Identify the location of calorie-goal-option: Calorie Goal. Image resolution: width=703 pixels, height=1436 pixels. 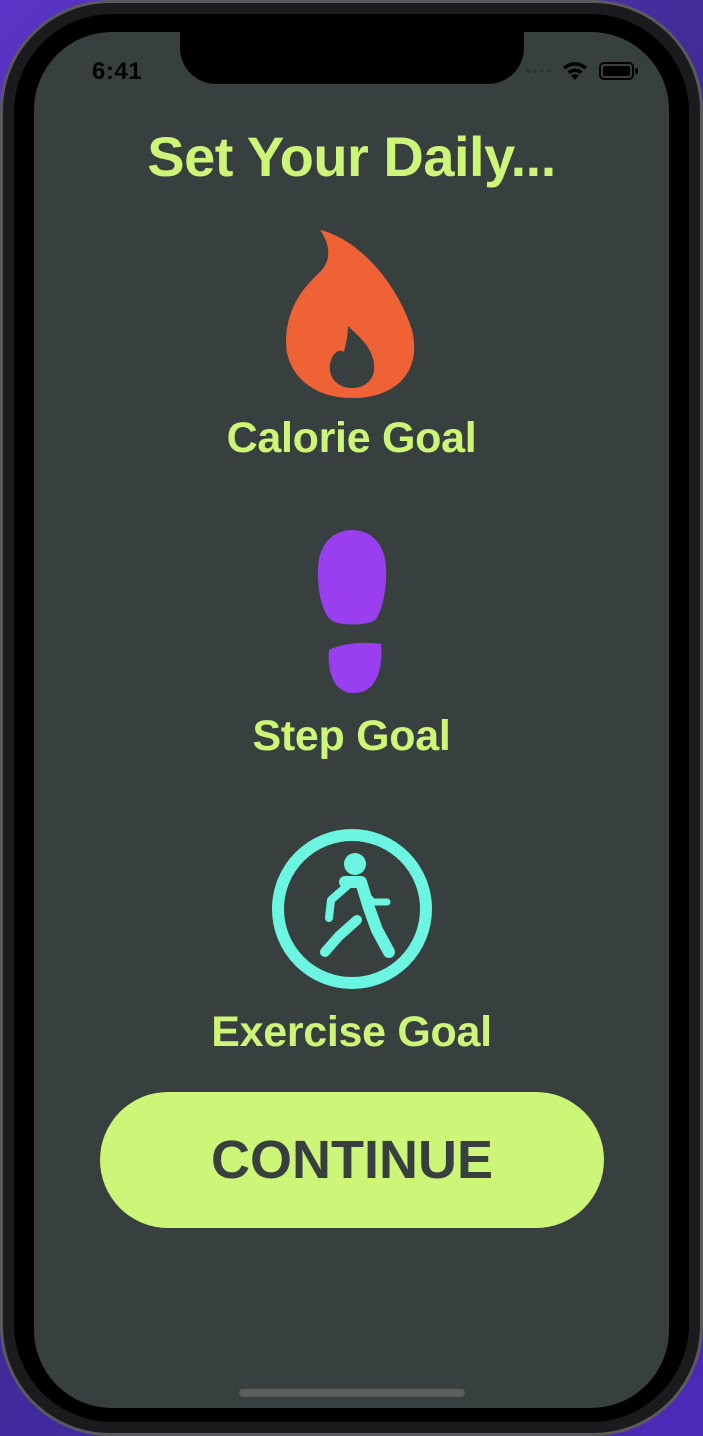
(351, 346).